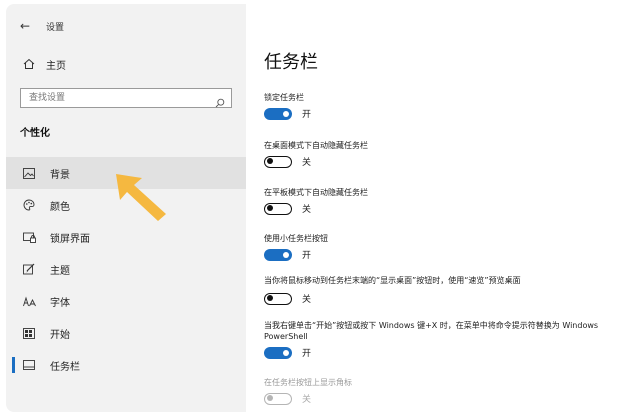  What do you see at coordinates (29, 64) in the screenshot?
I see `home-icon` at bounding box center [29, 64].